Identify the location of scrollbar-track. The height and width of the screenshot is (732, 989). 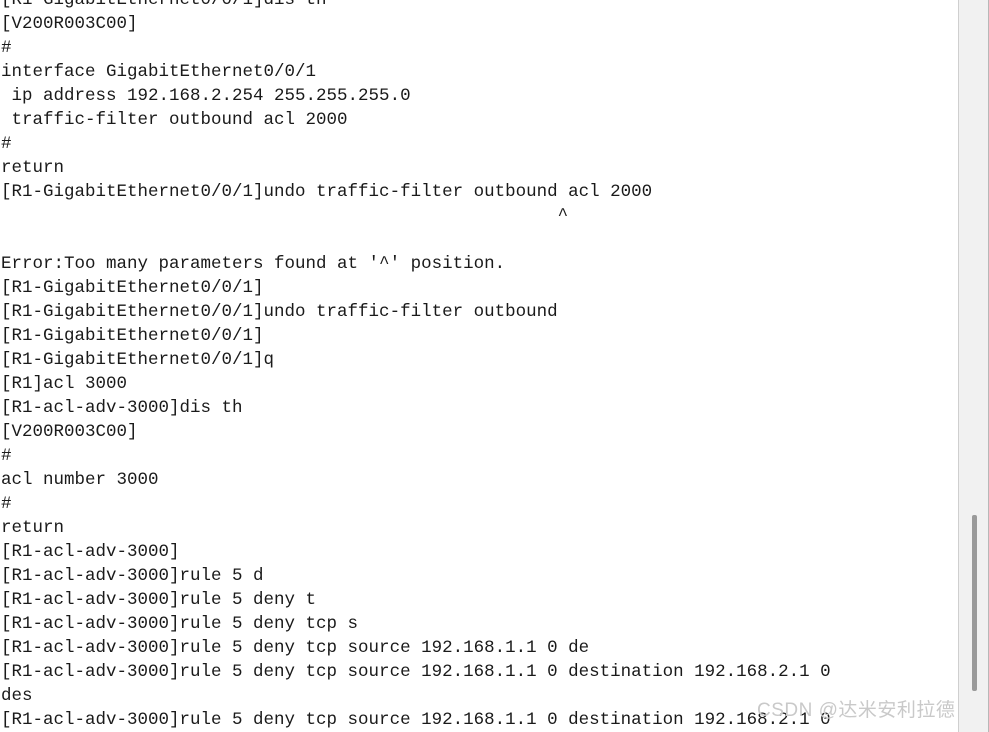
(974, 366).